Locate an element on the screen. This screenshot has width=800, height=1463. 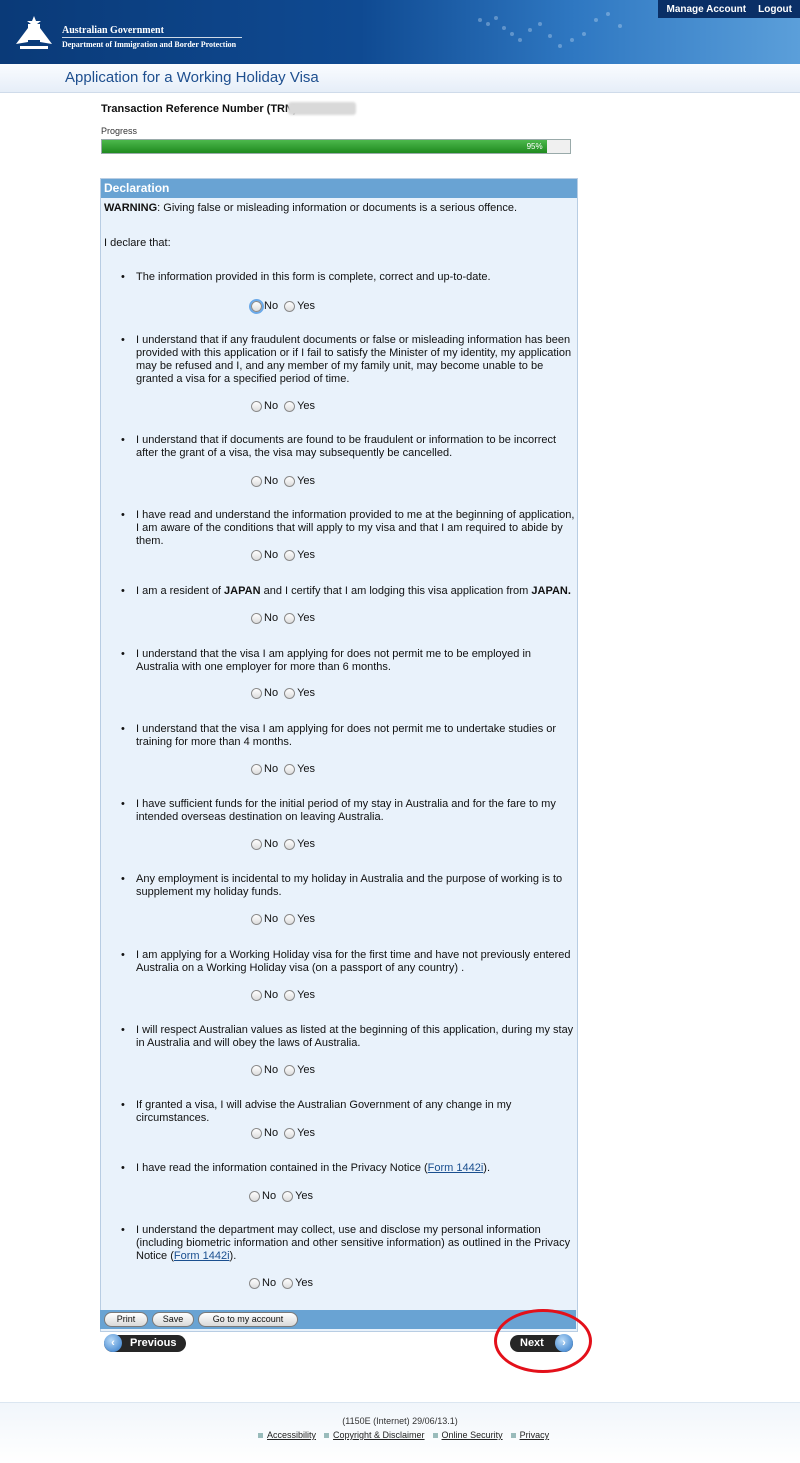
save-button: Save is located at coordinates (173, 1319).